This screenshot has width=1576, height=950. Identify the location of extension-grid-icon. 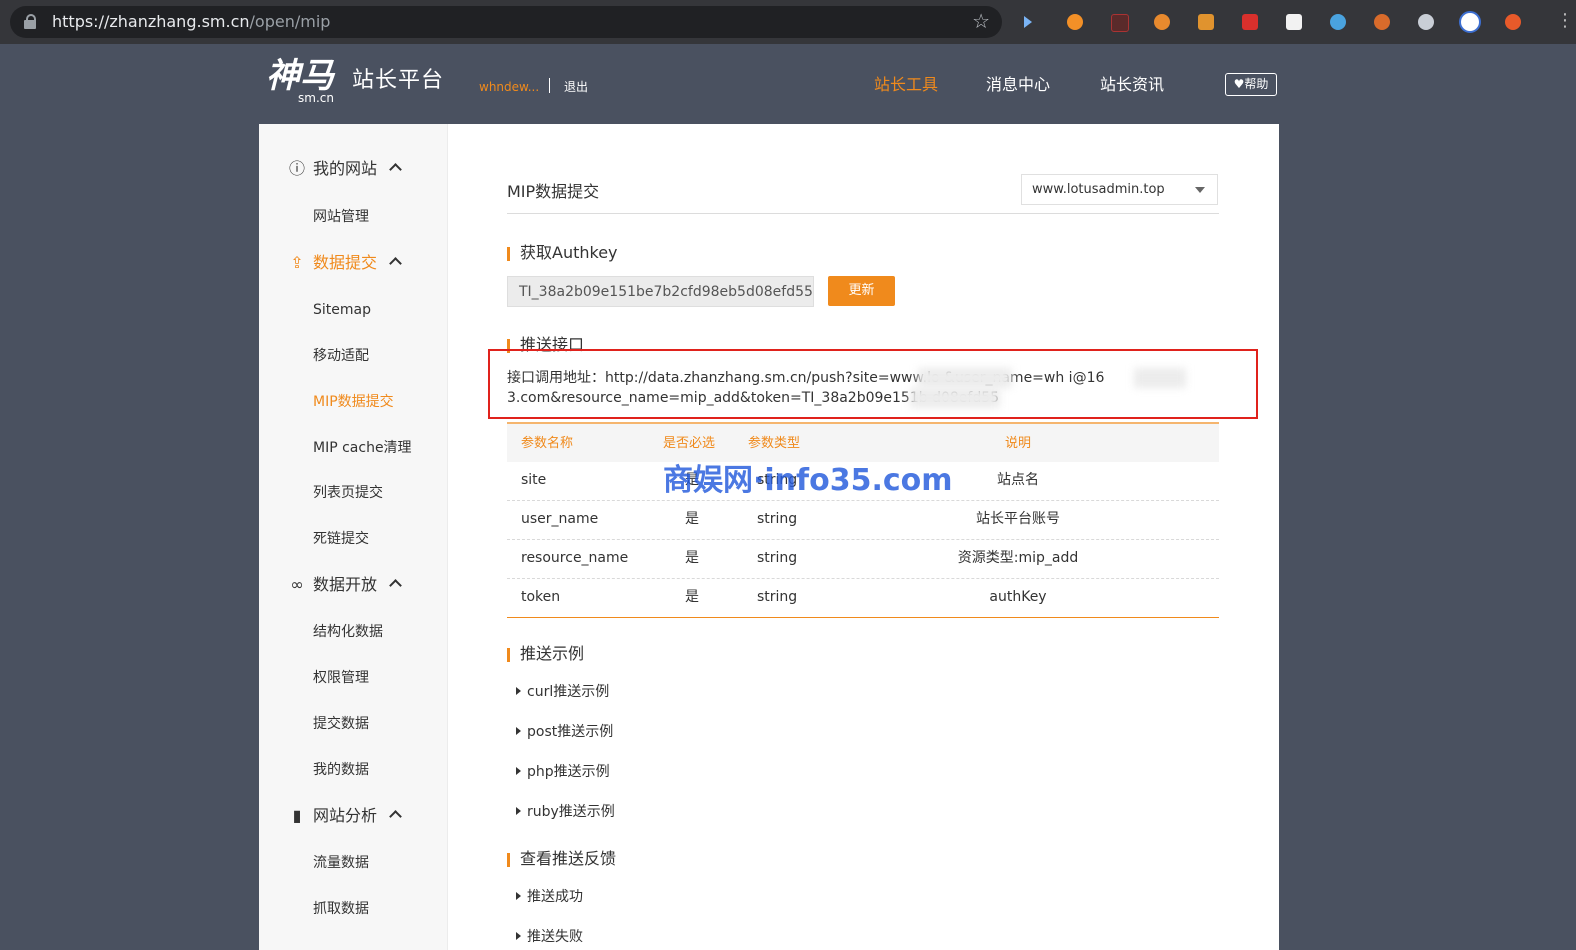
(1206, 22).